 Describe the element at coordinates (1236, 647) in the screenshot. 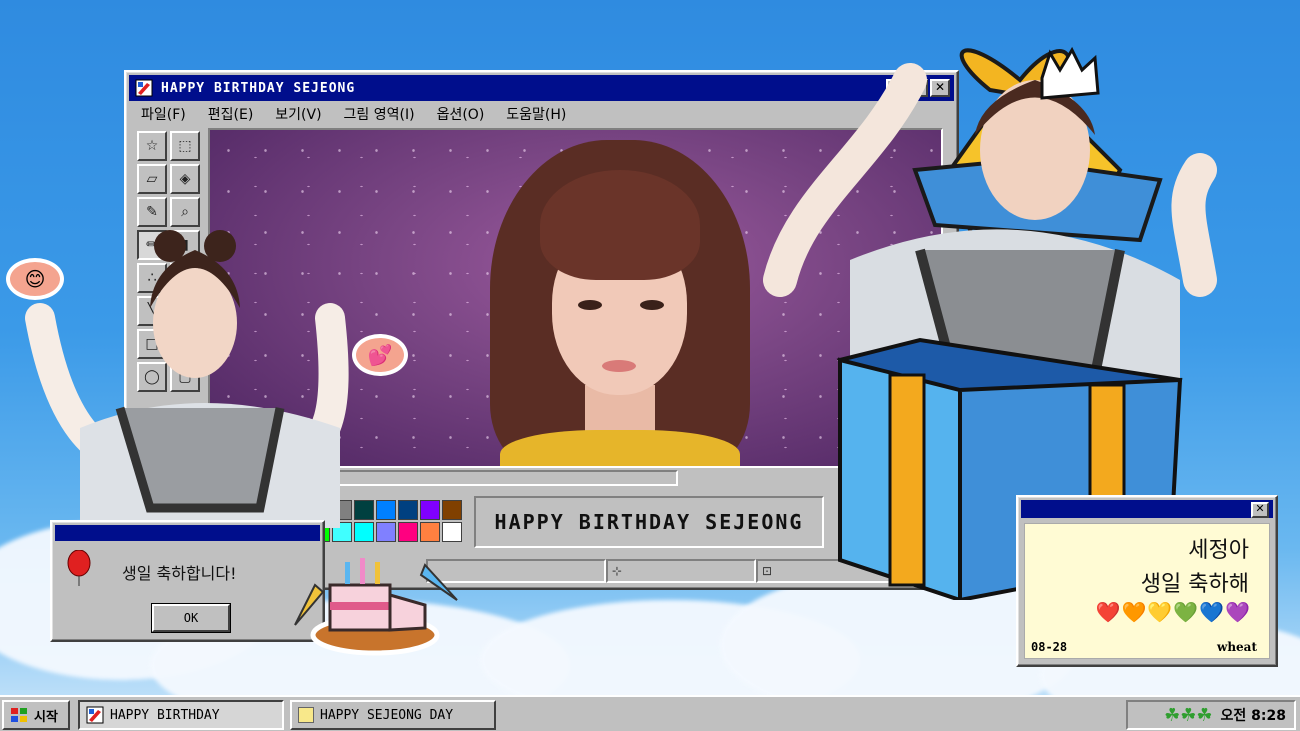

I see `note-signature: wheat` at that location.